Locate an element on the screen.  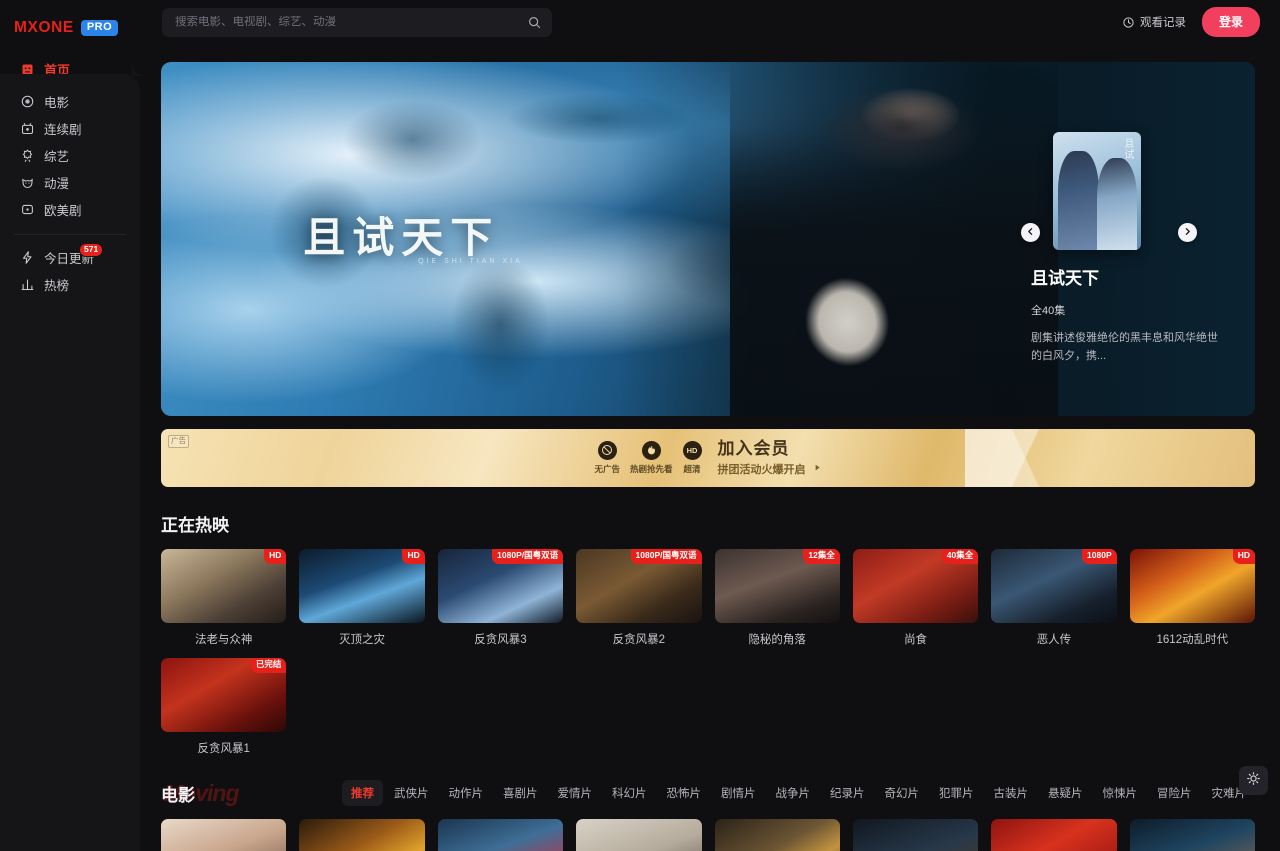
movie-tab-喜剧片: 喜剧片 is located at coordinates (520, 793).